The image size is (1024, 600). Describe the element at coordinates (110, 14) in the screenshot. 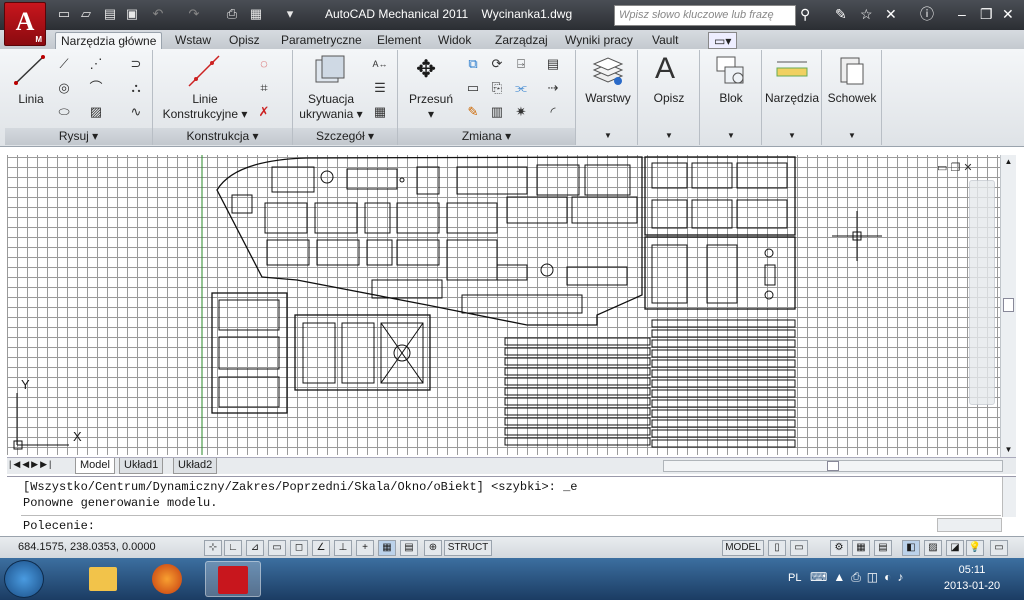

I see `save-as-icon: ▤` at that location.